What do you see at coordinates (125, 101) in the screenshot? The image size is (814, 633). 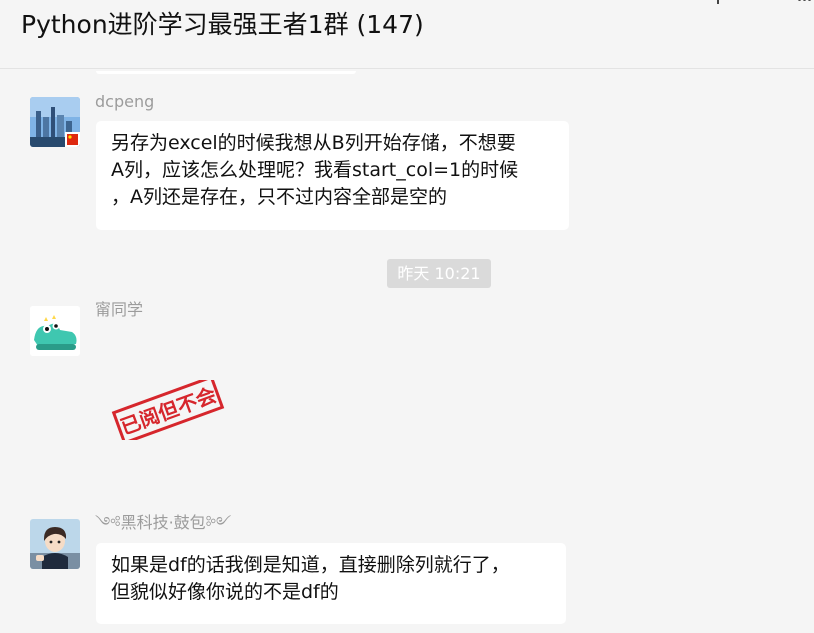 I see `sender-name: dcpeng` at bounding box center [125, 101].